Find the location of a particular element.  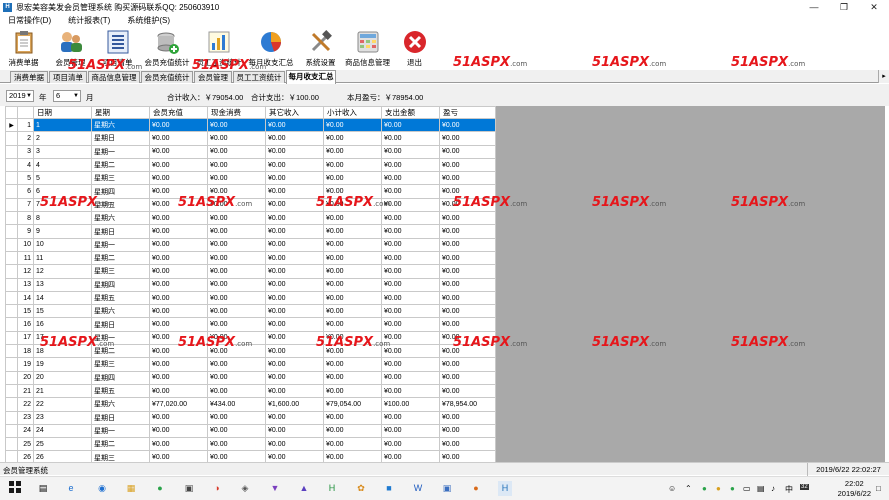

monthly-summary-button: 每月收支汇总 is located at coordinates (271, 48).